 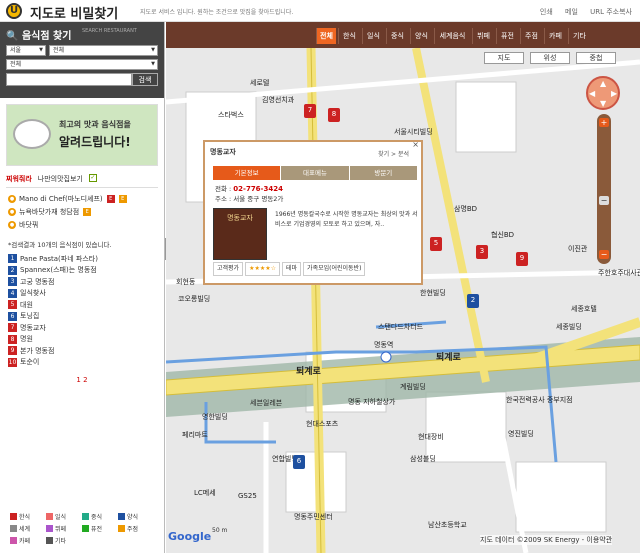 What do you see at coordinates (423, 459) in the screenshot?
I see `map-label: 삼성블딩` at bounding box center [423, 459].